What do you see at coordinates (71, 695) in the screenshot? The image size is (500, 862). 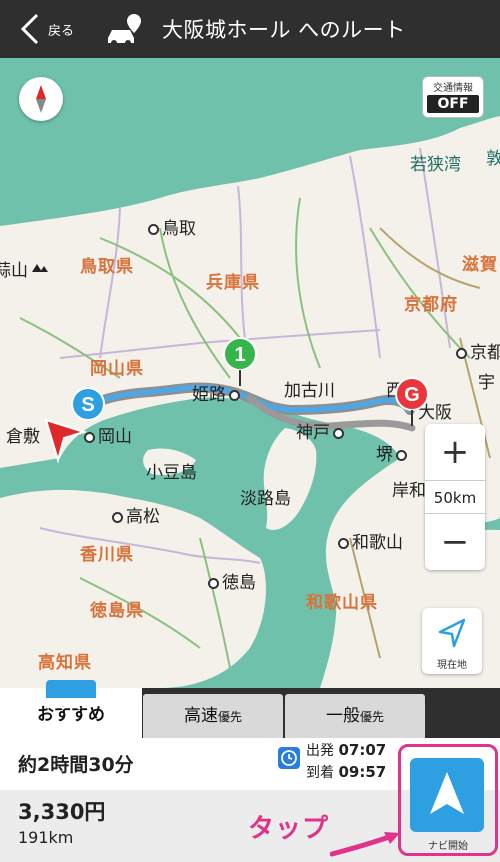 I see `panel-handle` at bounding box center [71, 695].